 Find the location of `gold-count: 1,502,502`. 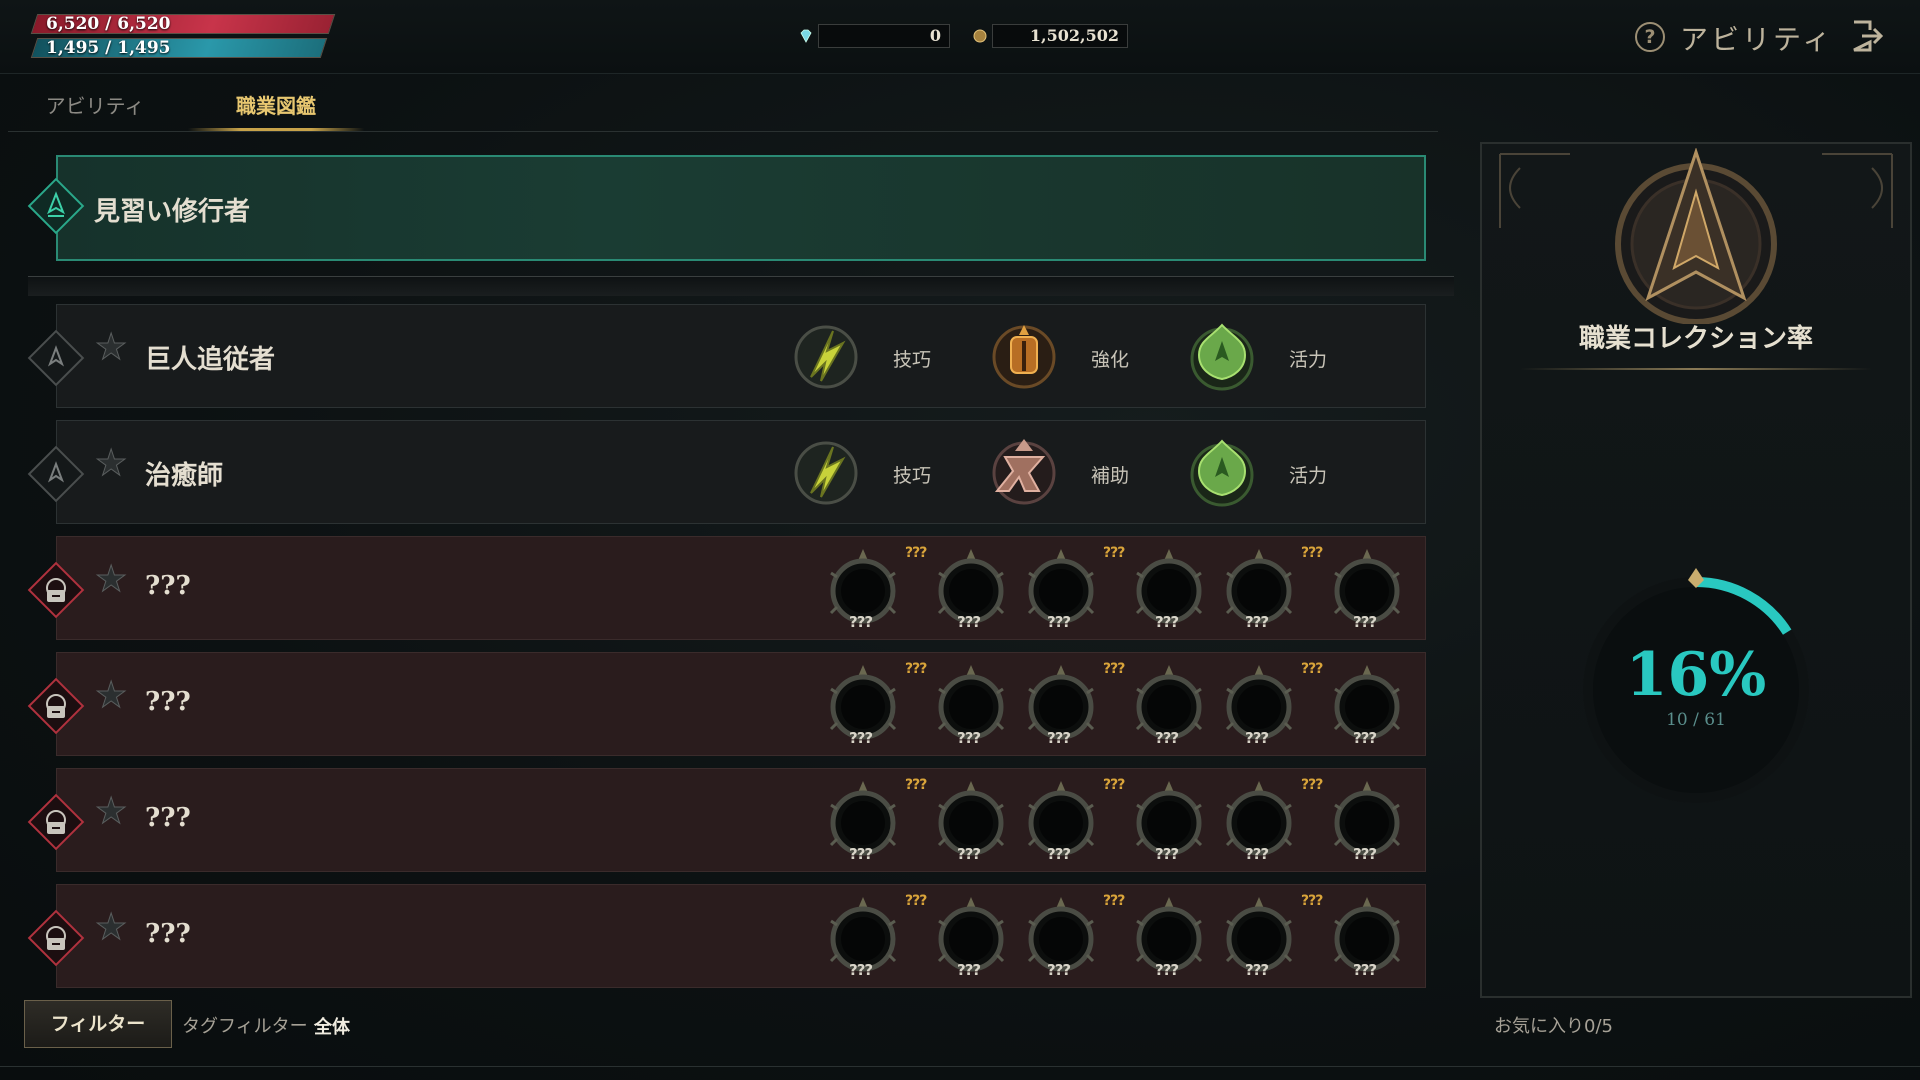

gold-count: 1,502,502 is located at coordinates (1060, 36).